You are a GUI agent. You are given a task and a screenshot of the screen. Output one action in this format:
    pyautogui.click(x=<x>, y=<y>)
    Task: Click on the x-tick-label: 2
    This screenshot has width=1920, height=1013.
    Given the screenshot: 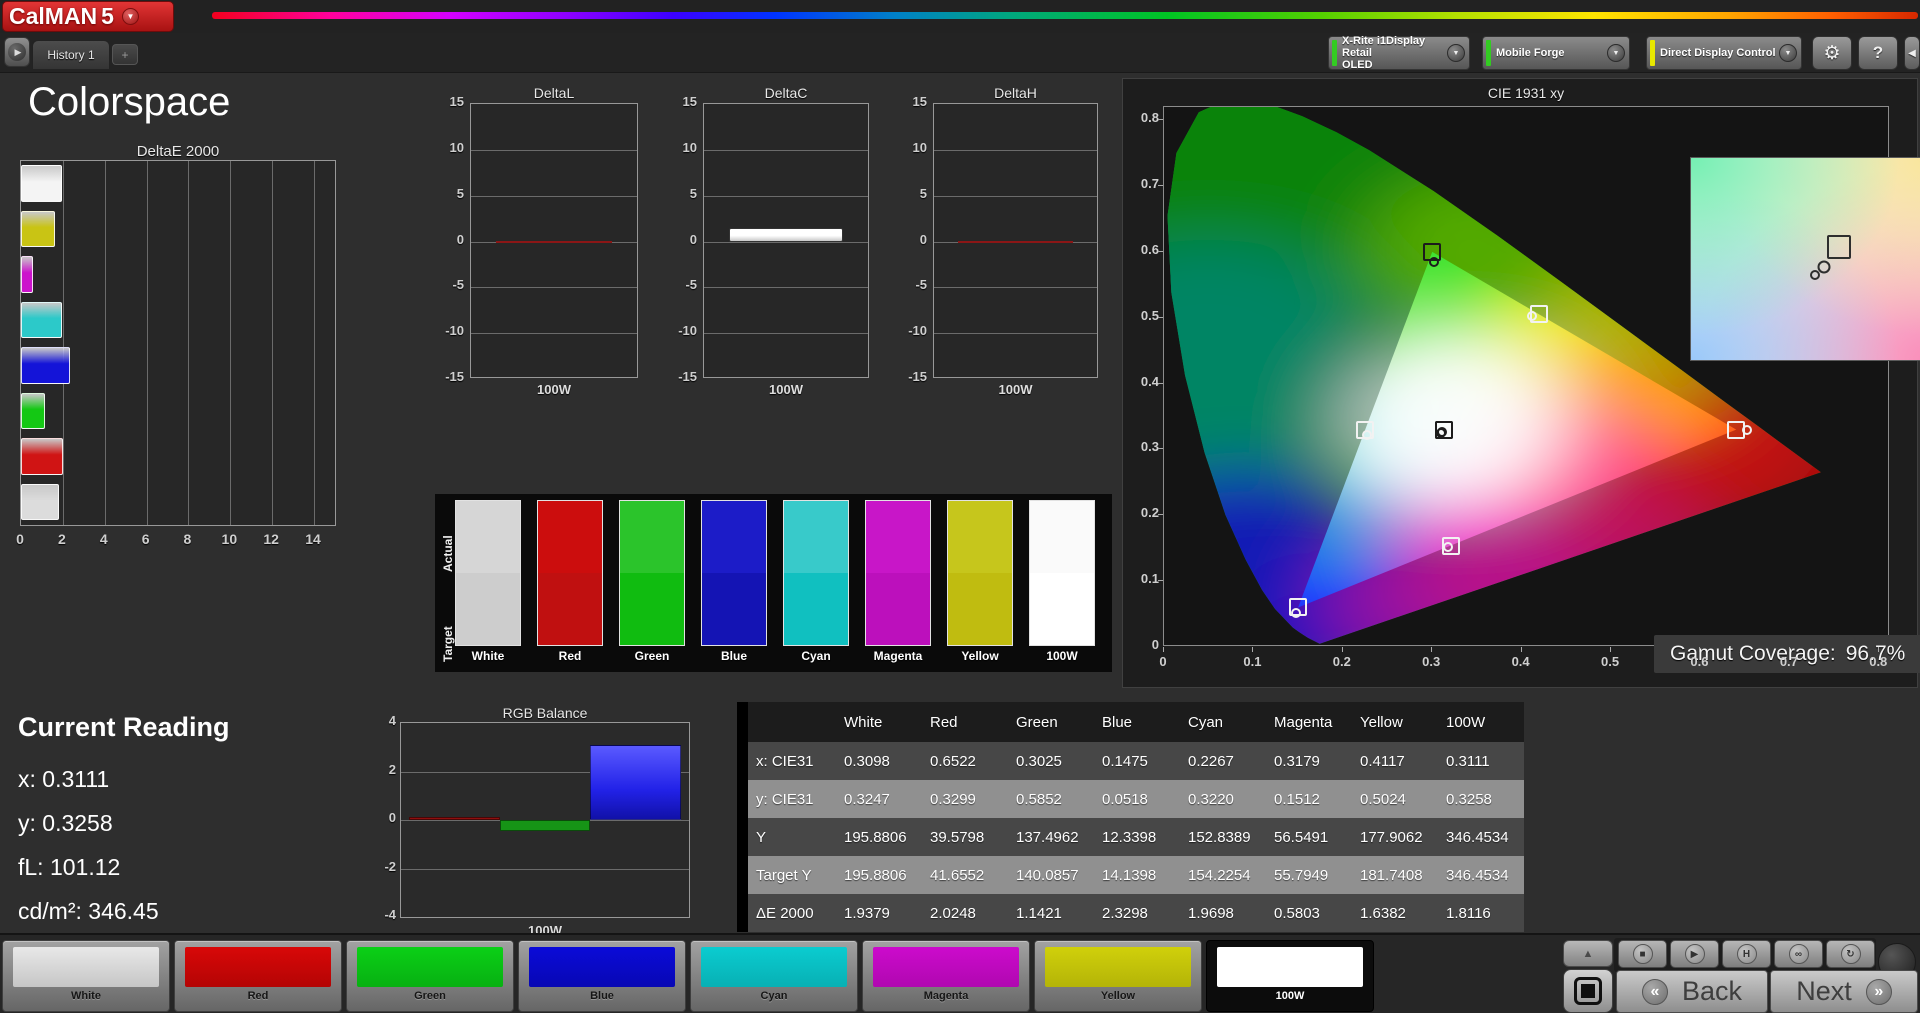 What is the action you would take?
    pyautogui.click(x=61, y=539)
    